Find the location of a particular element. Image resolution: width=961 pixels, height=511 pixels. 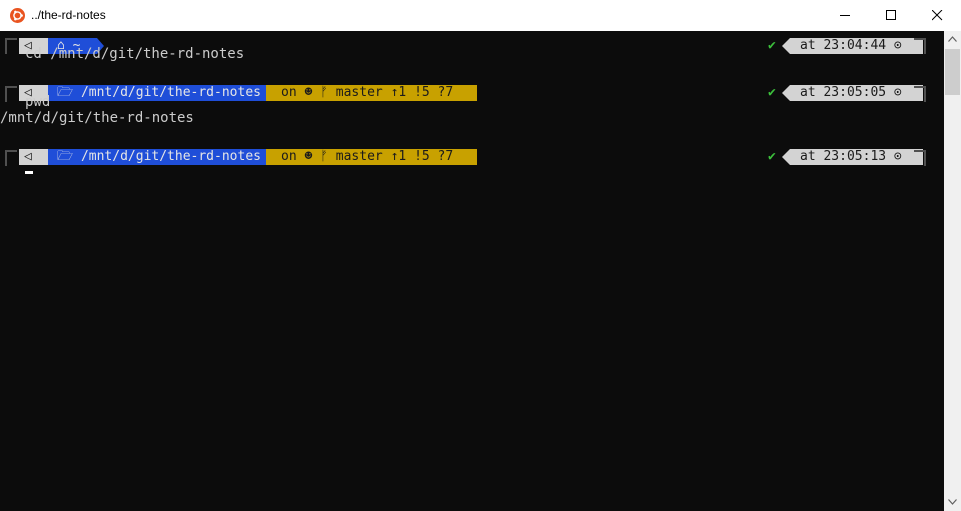

ubuntu-icon is located at coordinates (17, 15).